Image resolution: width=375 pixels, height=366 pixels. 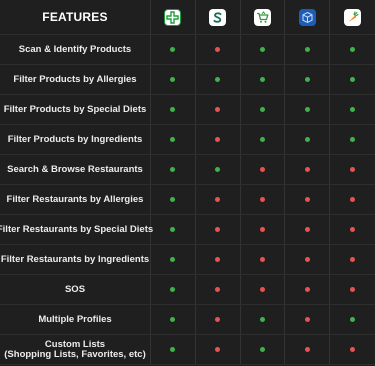 What do you see at coordinates (75, 199) in the screenshot?
I see `feature-label: Filter Restaurants by Allergies` at bounding box center [75, 199].